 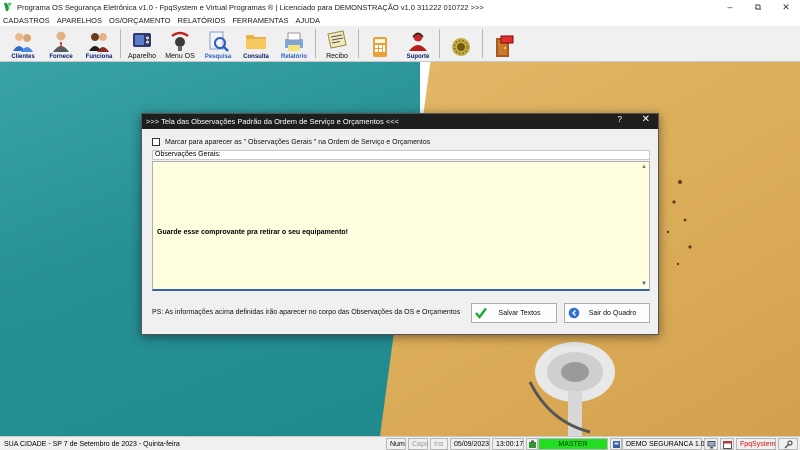 I want to click on status-tool-icon-panel, so click(x=711, y=444).